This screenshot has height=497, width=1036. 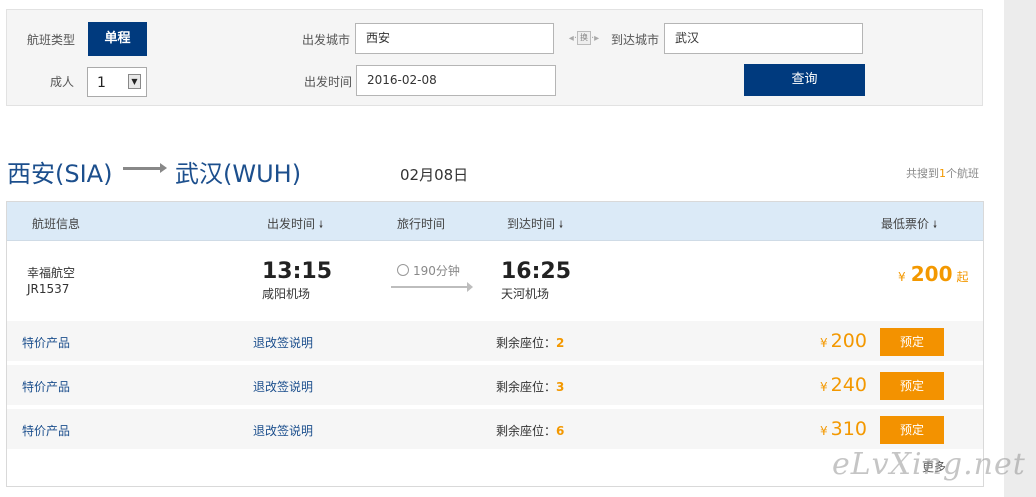 What do you see at coordinates (297, 271) in the screenshot?
I see `depart-time: 13:15` at bounding box center [297, 271].